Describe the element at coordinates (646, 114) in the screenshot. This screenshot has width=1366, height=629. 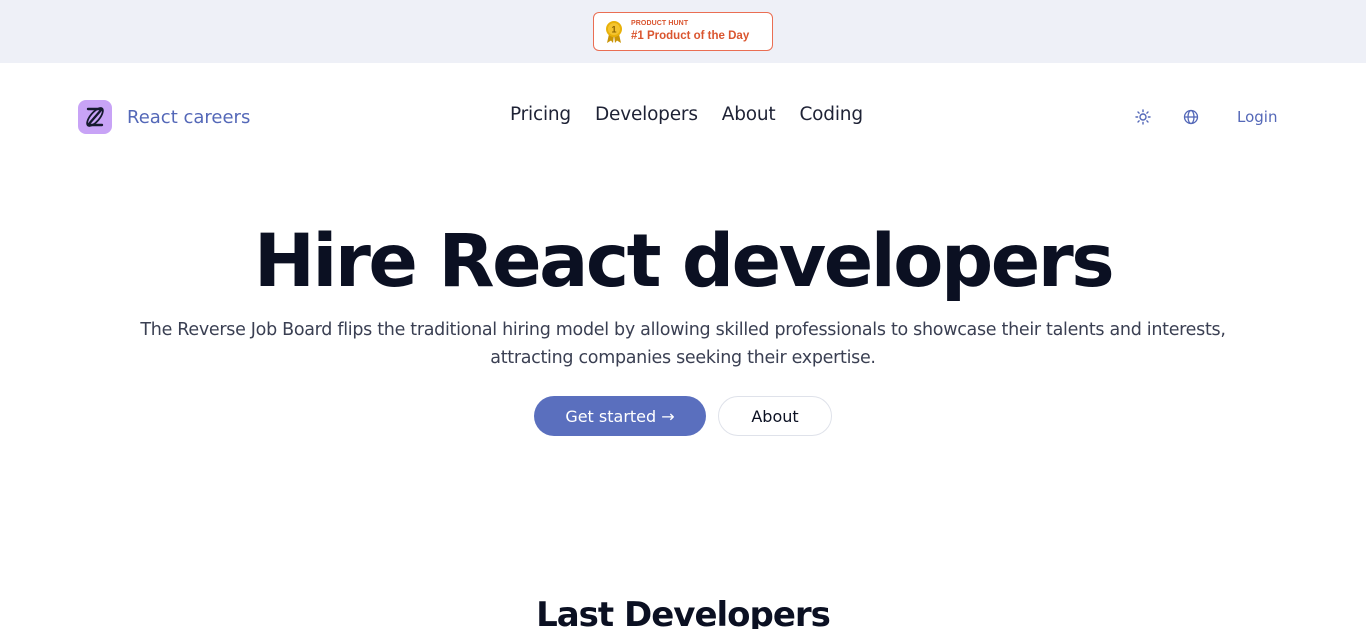
I see `nav-link-developers: Developers` at that location.